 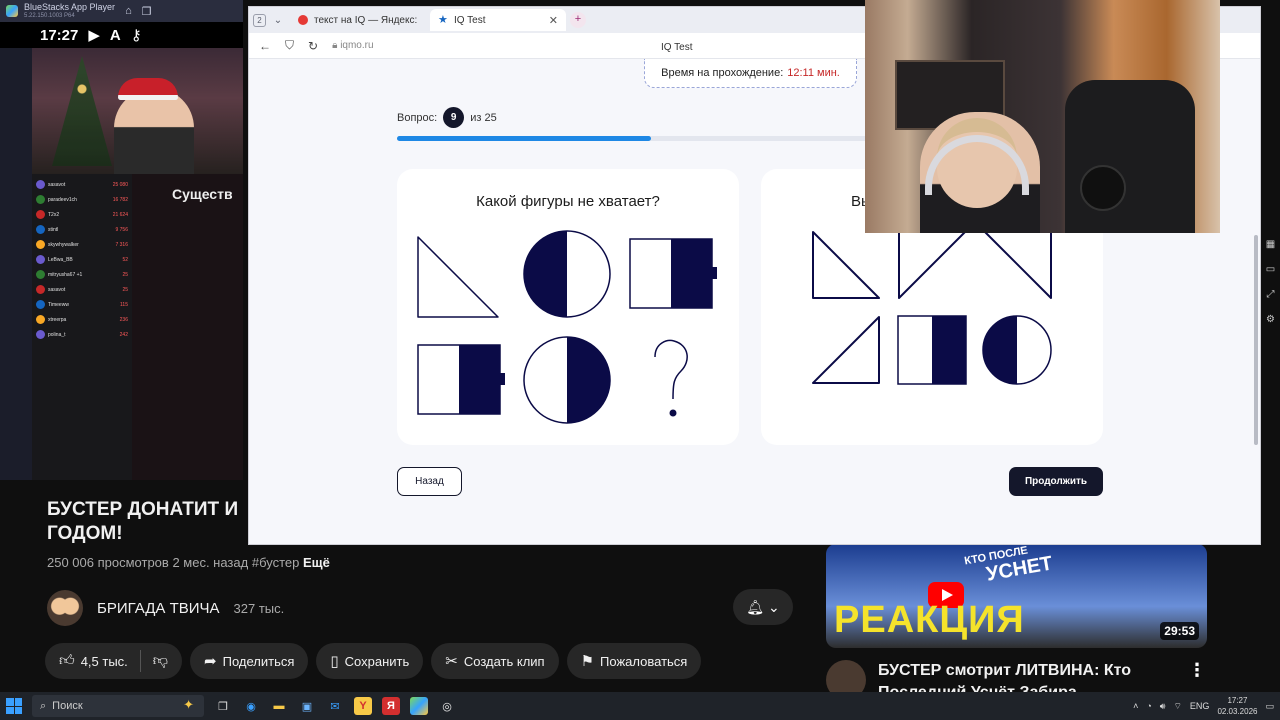 I want to click on clock-date: 02.03.2026, so click(x=1237, y=711).